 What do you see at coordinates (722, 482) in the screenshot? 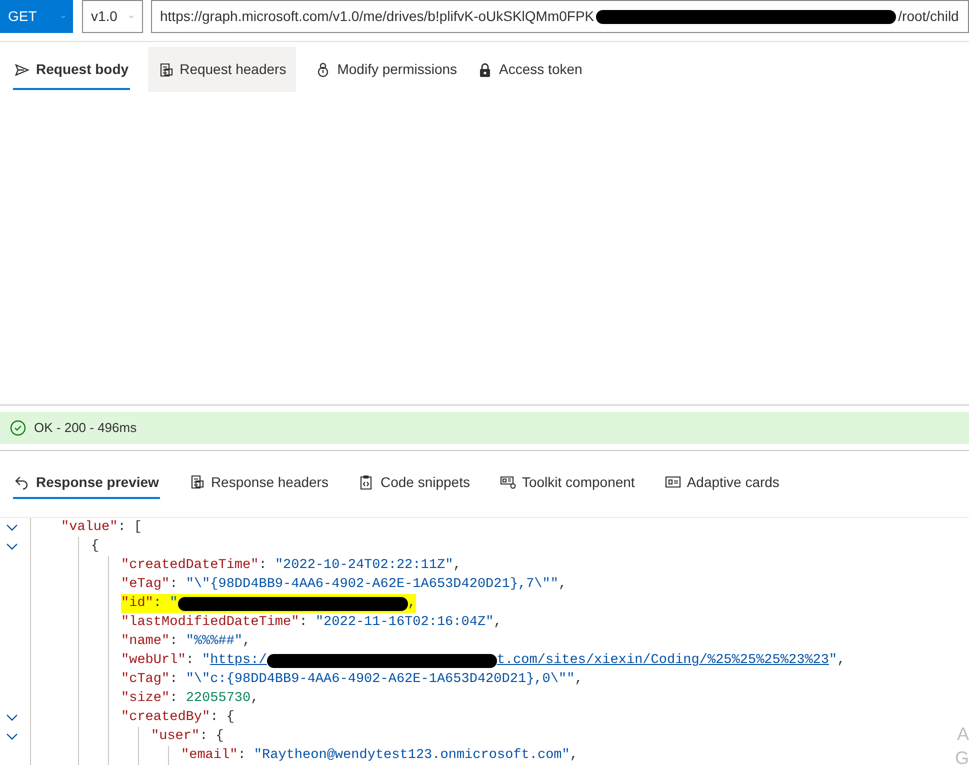
I see `tab: Adaptive cards` at bounding box center [722, 482].